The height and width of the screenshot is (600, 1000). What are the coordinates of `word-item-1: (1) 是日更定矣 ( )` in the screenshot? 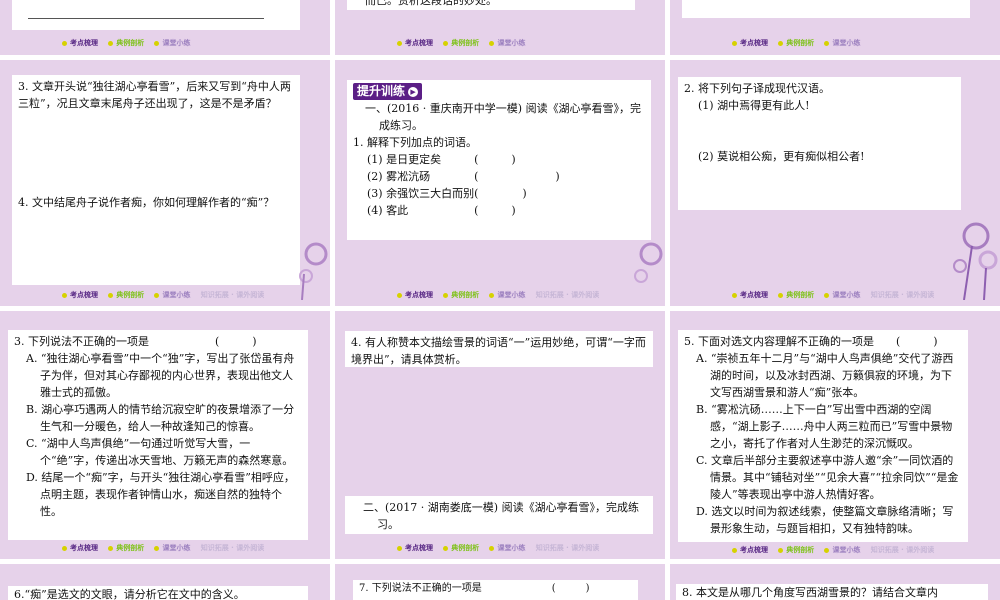 It's located at (441, 159).